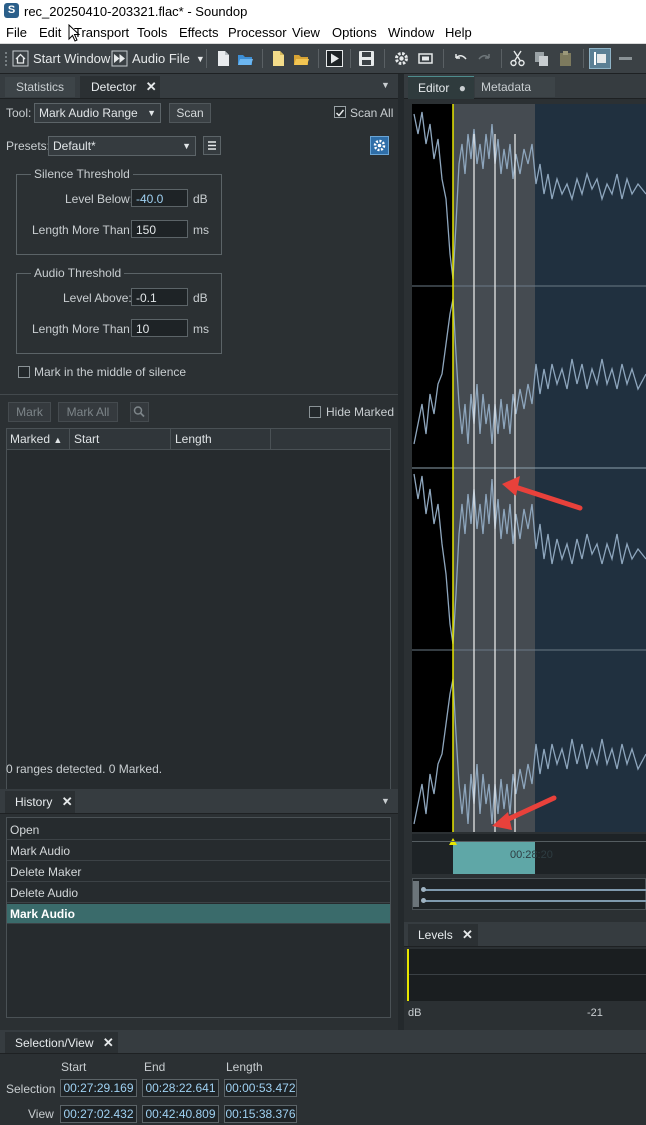 Image resolution: width=646 pixels, height=1125 pixels. I want to click on mouse-cursor-icon, so click(74, 33).